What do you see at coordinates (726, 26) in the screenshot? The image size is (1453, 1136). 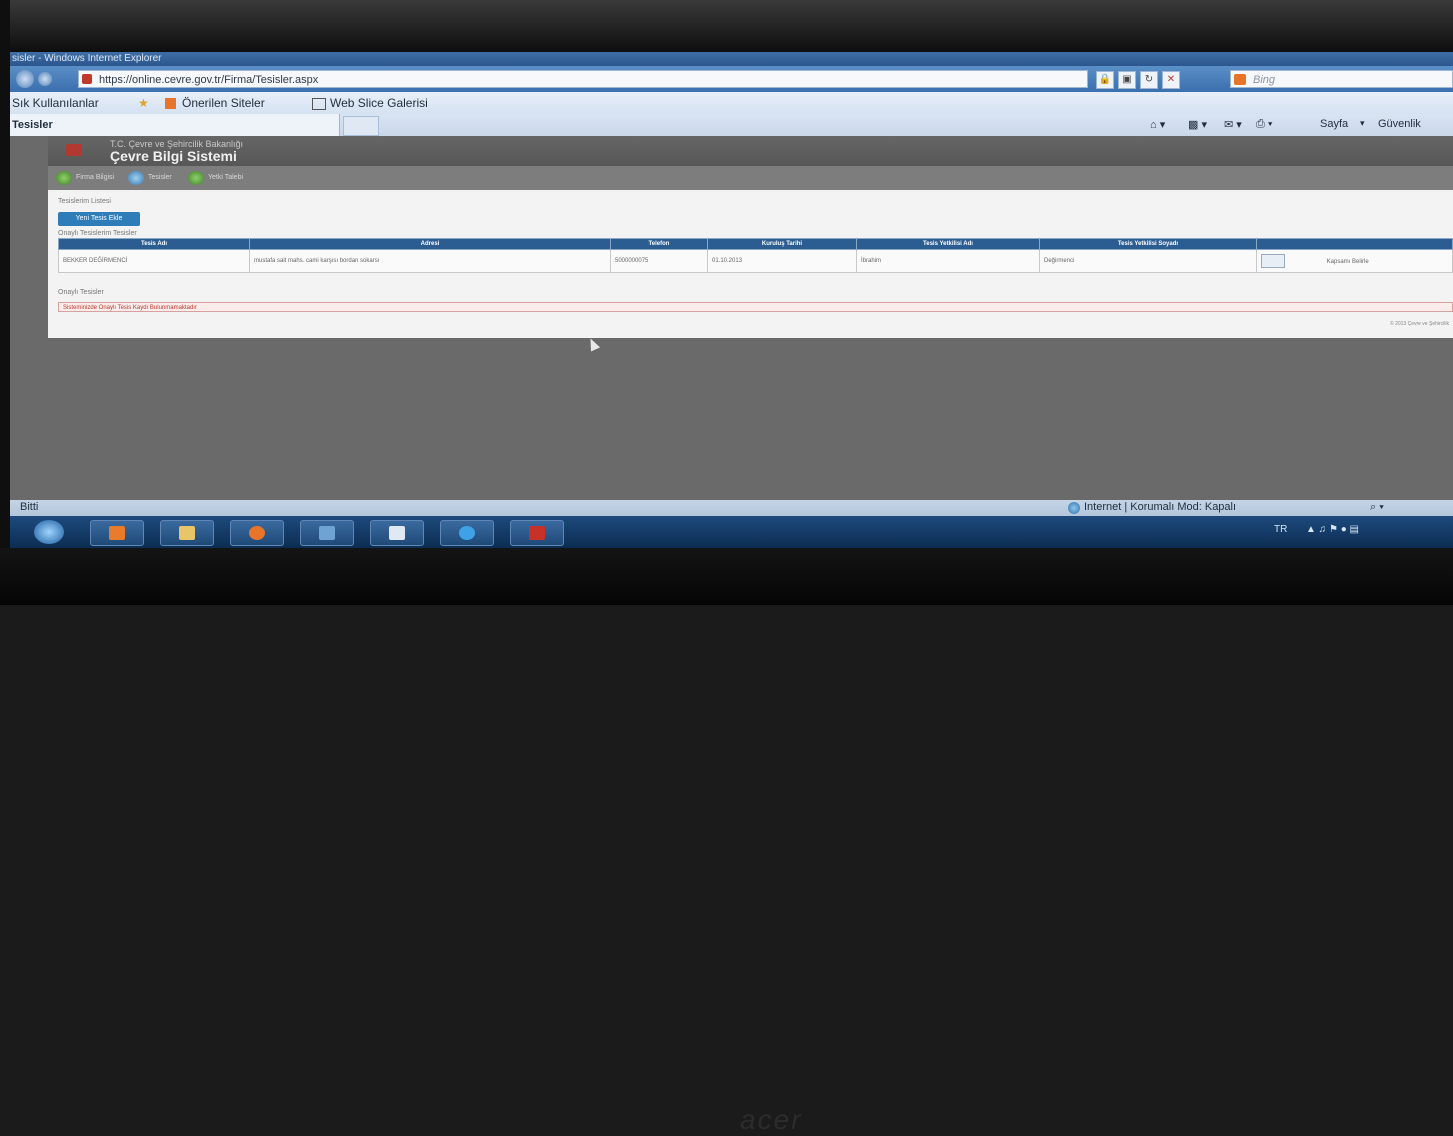 I see `monitor-bezel-top` at bounding box center [726, 26].